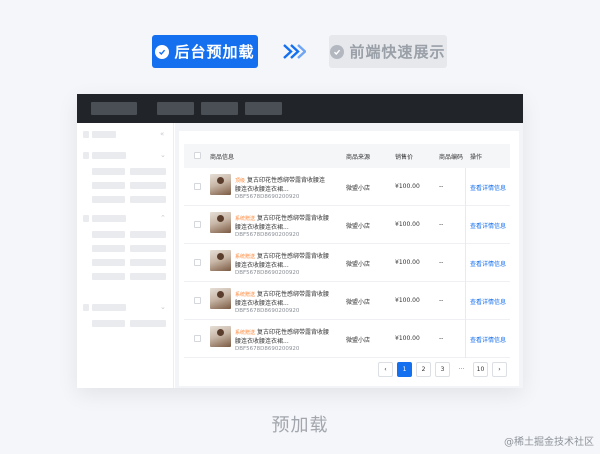 The height and width of the screenshot is (454, 600). Describe the element at coordinates (385, 369) in the screenshot. I see `prev-page-button: ‹` at that location.